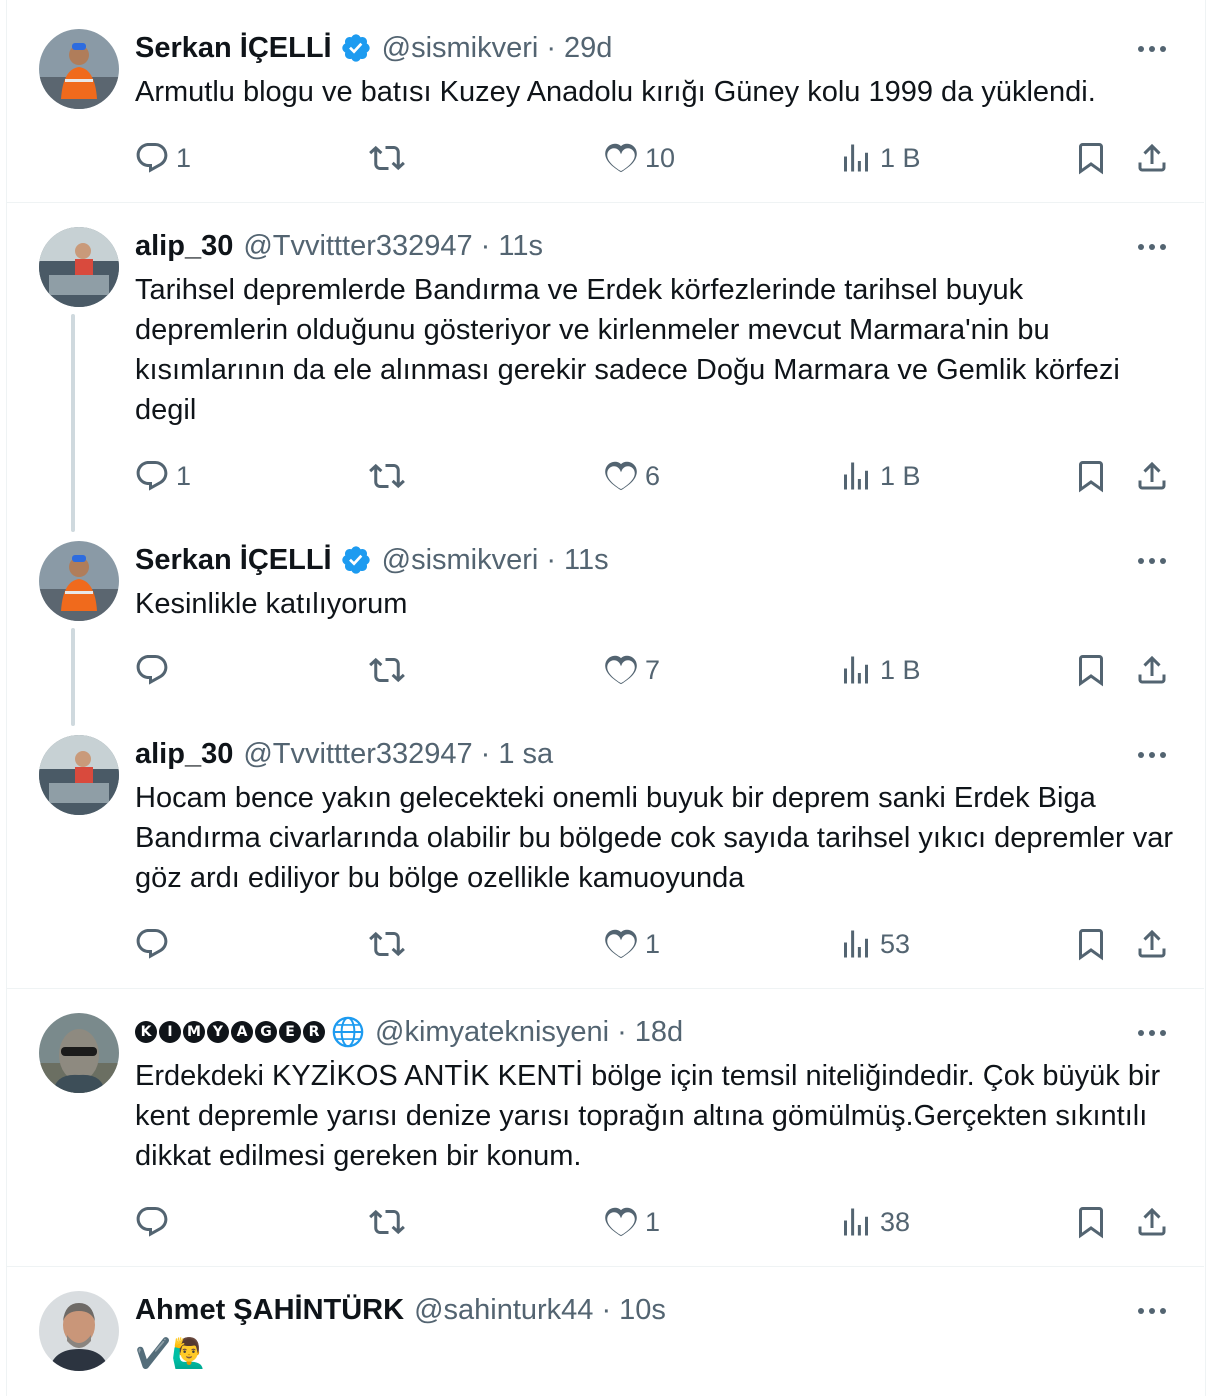 This screenshot has width=1216, height=1396. What do you see at coordinates (492, 1032) in the screenshot?
I see `user-handle: @kimyateknisyeni` at bounding box center [492, 1032].